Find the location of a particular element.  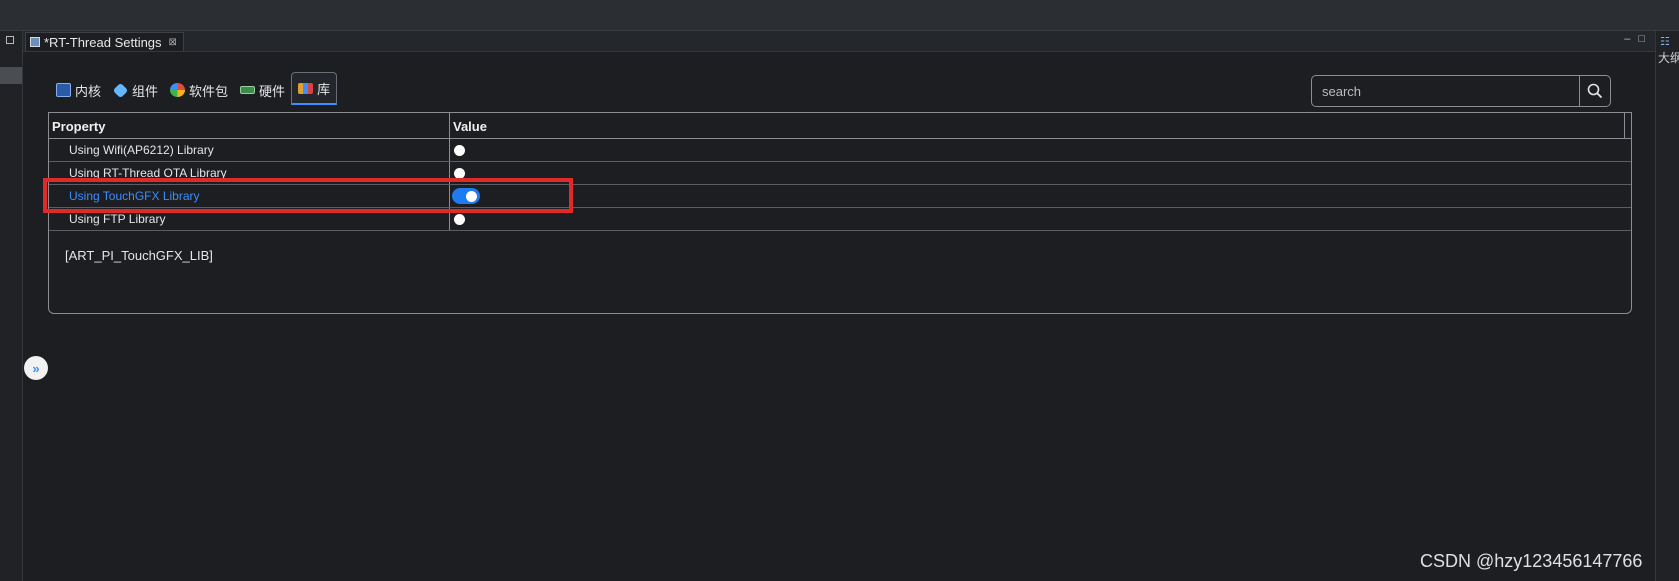

minimize-button: – is located at coordinates (1627, 39).